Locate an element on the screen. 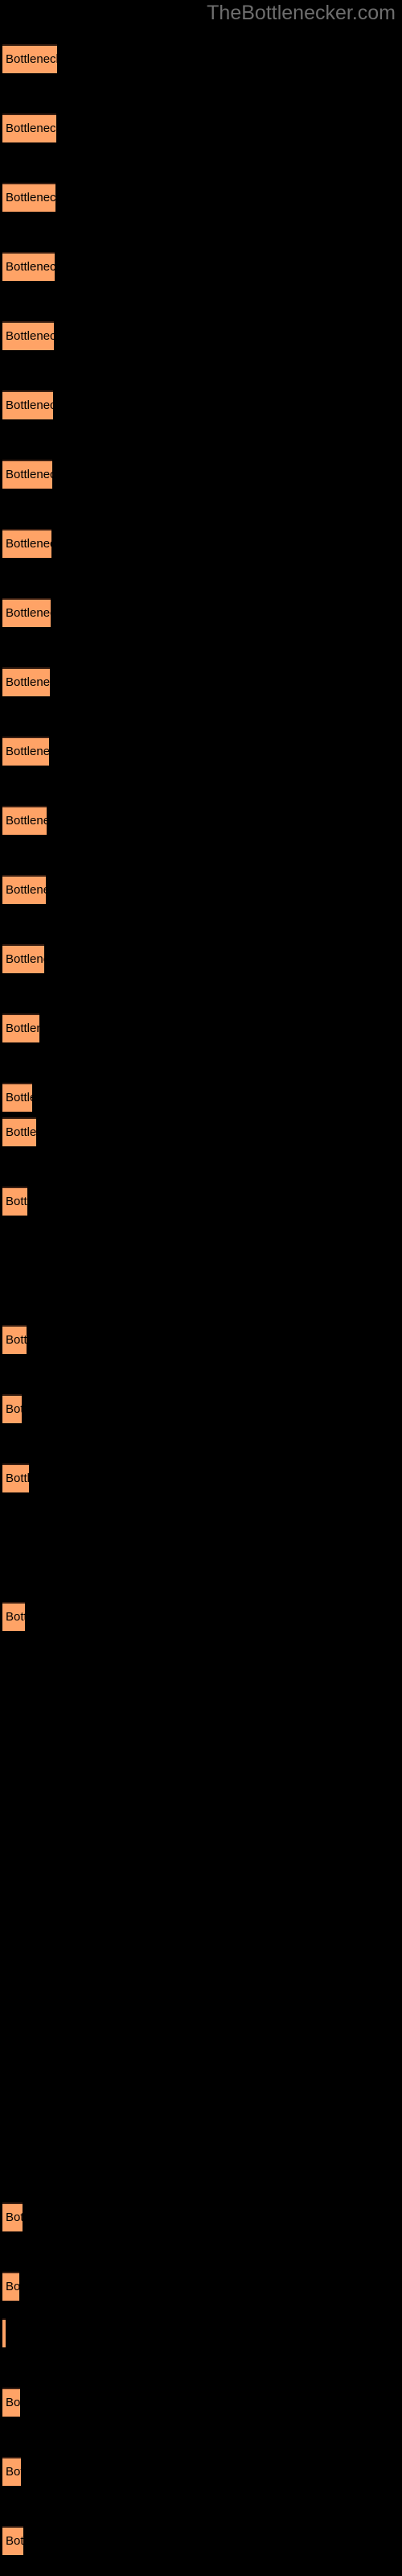 The image size is (402, 2576). bar-17: Bottleneck result is located at coordinates (19, 1131).